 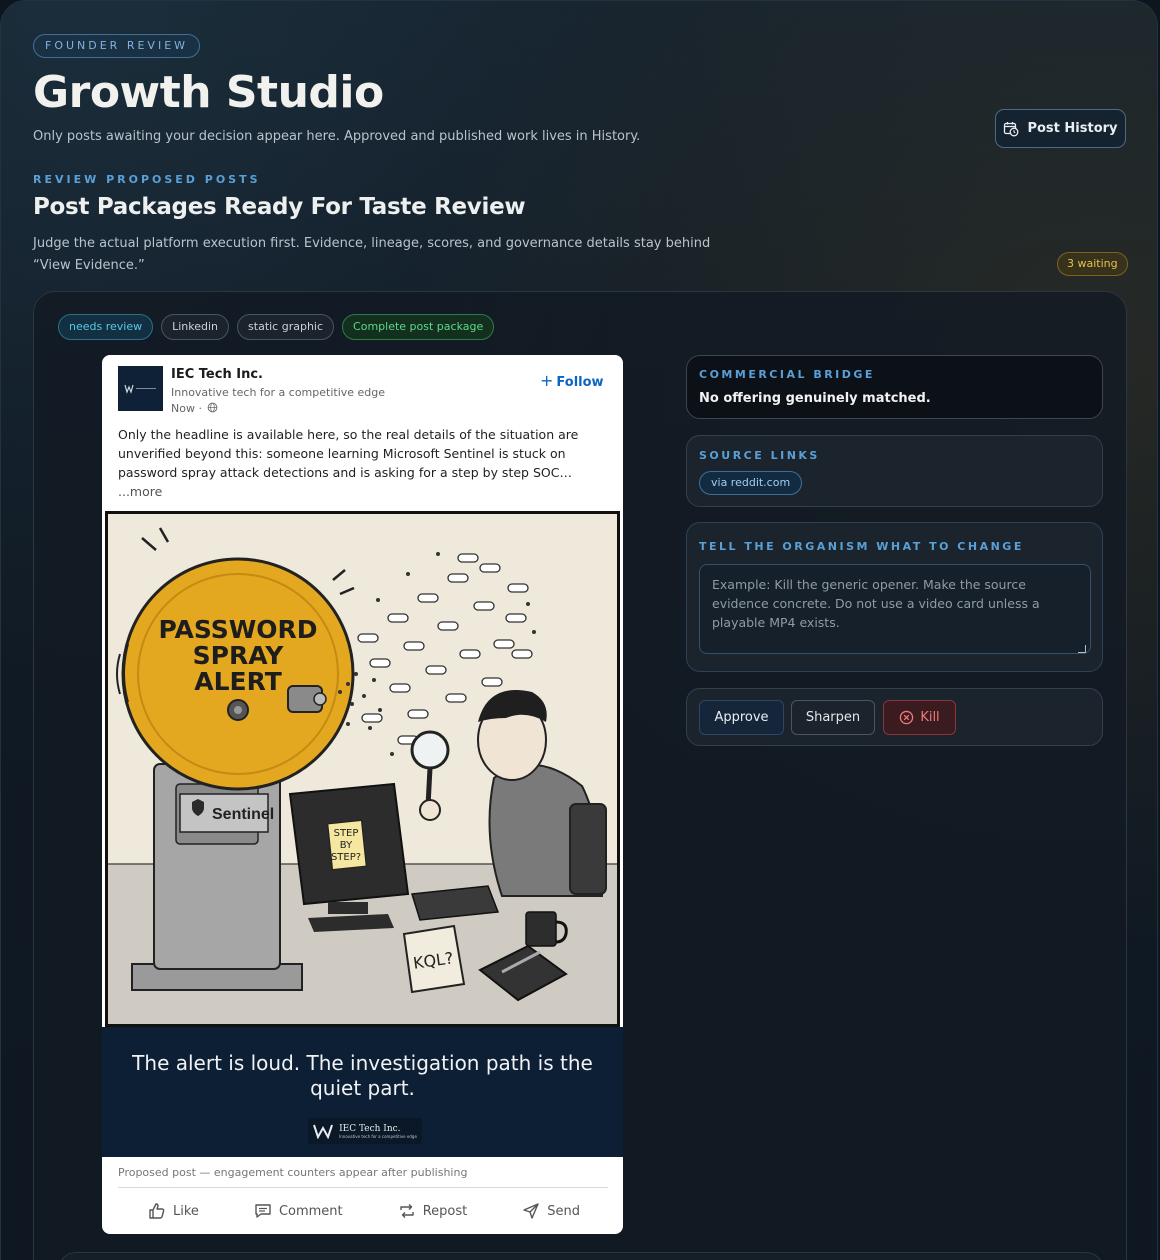 I want to click on resize-handle-icon, so click(x=1082, y=649).